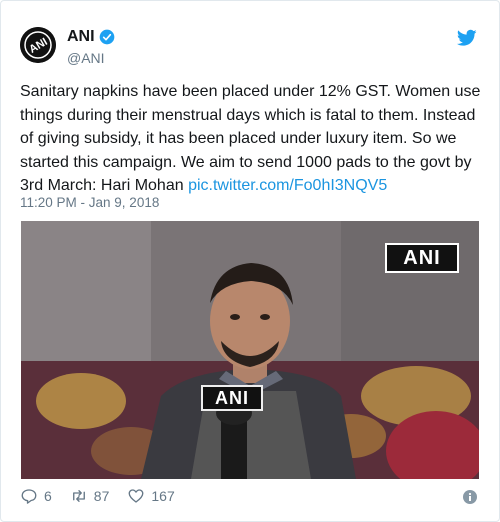 This screenshot has width=500, height=522. I want to click on action-bar: 6 87 167, so click(106, 496).